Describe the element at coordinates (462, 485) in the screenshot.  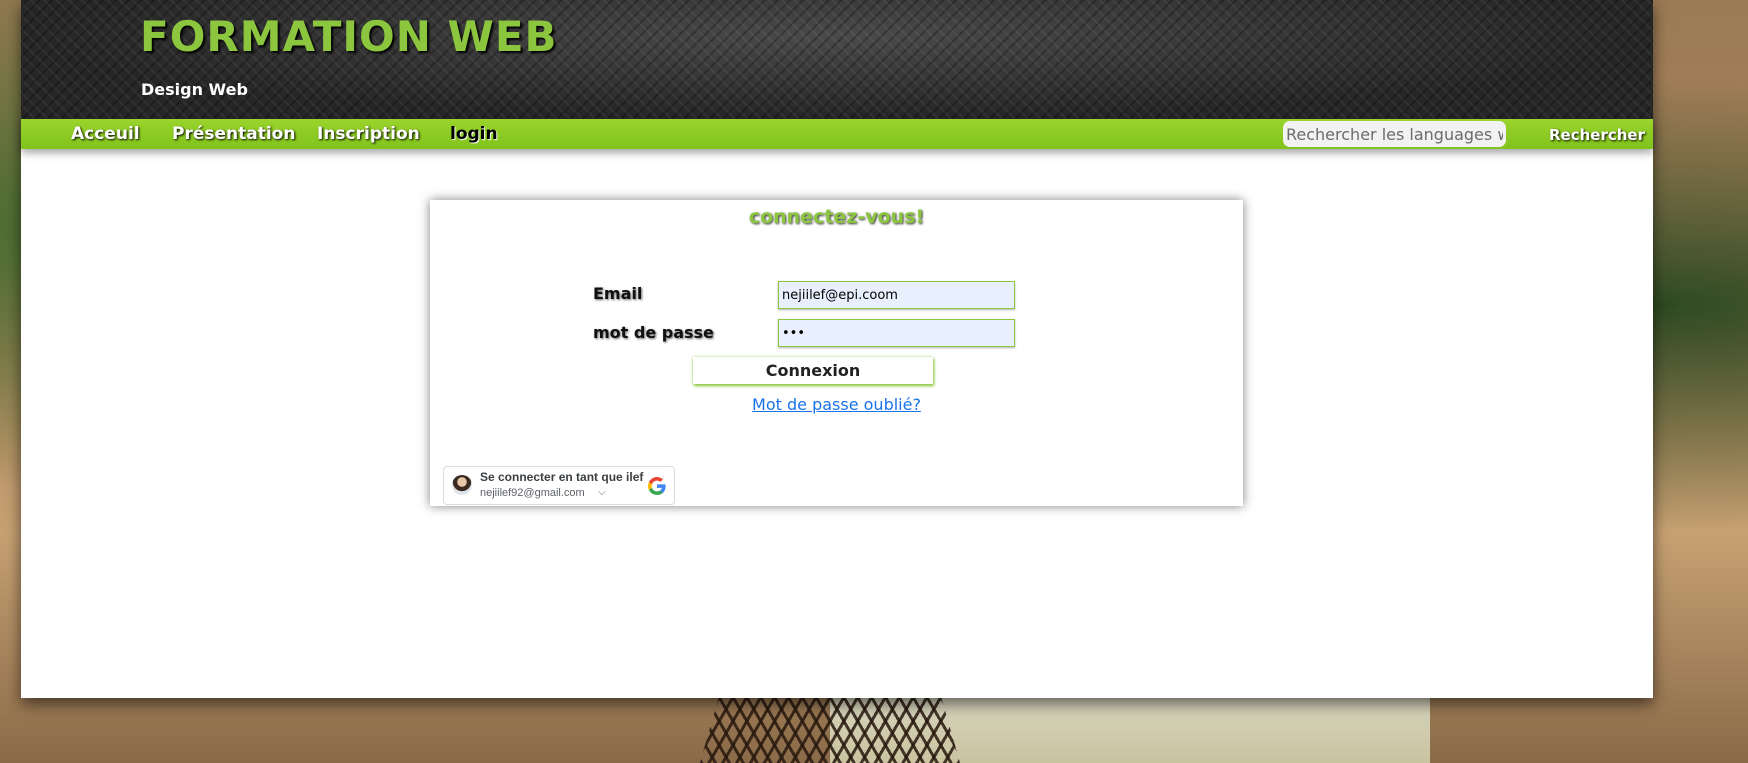
I see `avatar` at that location.